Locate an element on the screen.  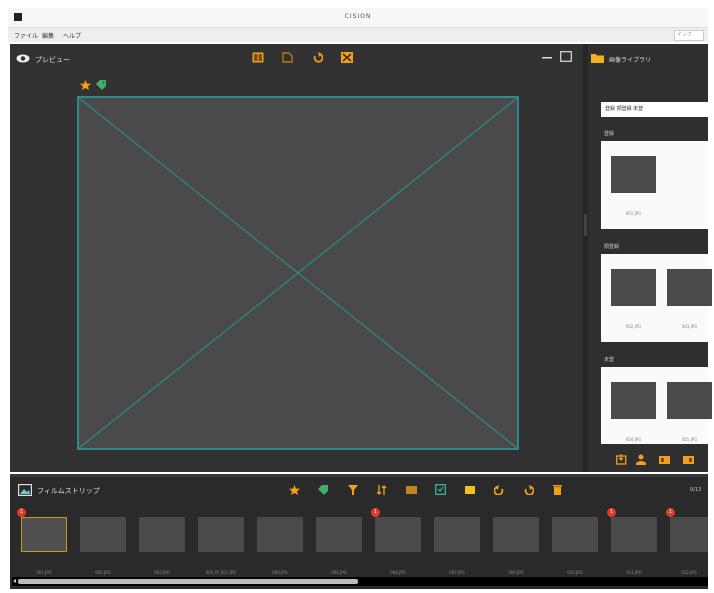
add-person-icon is located at coordinates (641, 459).